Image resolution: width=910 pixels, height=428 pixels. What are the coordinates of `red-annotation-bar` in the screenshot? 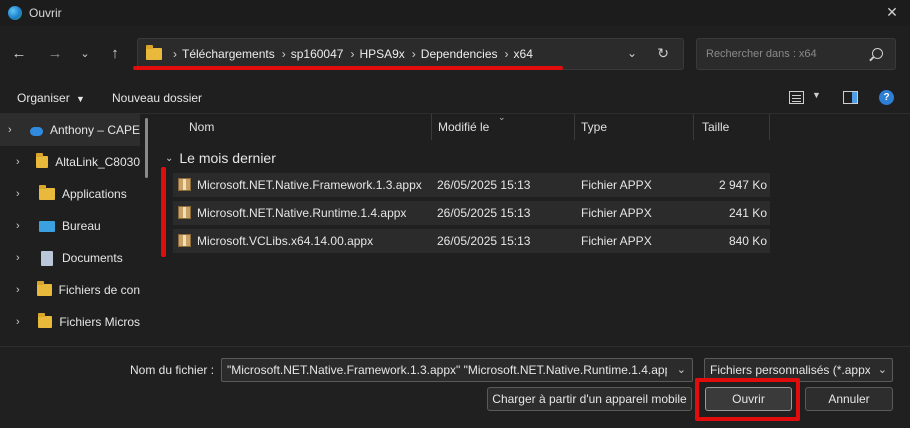 It's located at (163, 212).